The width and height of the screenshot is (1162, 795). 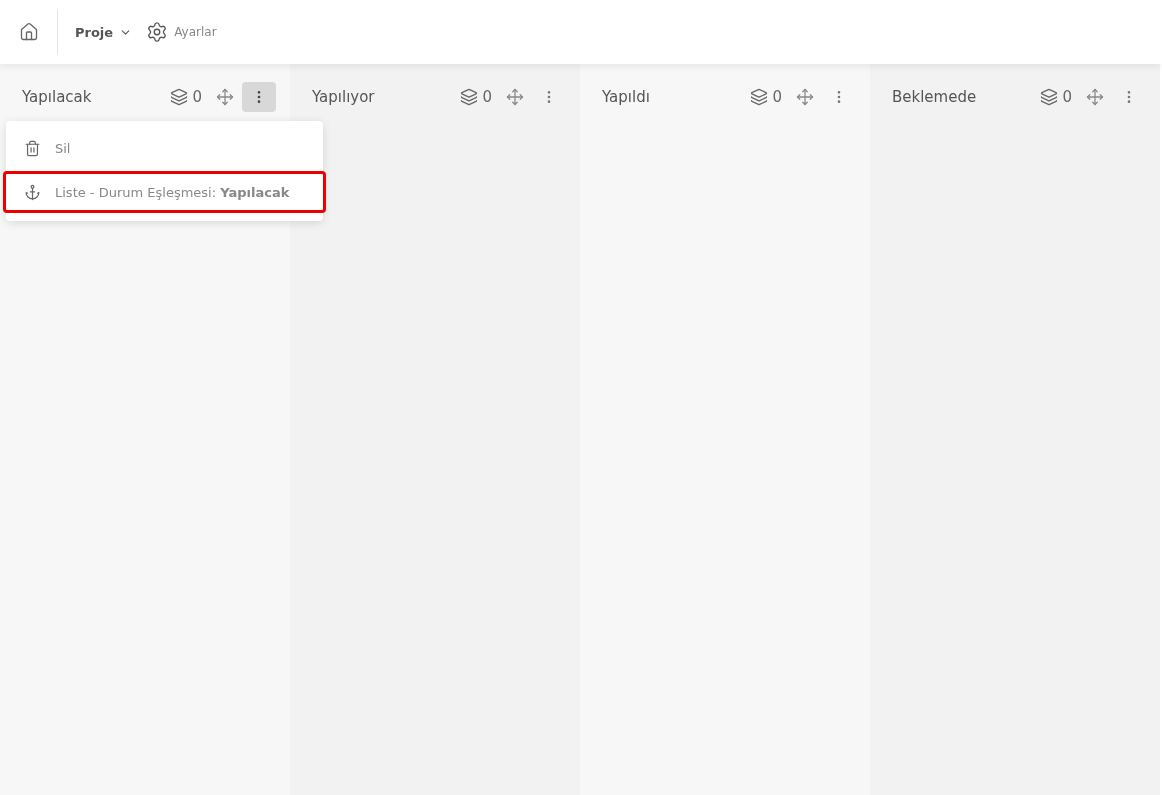 I want to click on column-title: Beklemede, so click(x=935, y=97).